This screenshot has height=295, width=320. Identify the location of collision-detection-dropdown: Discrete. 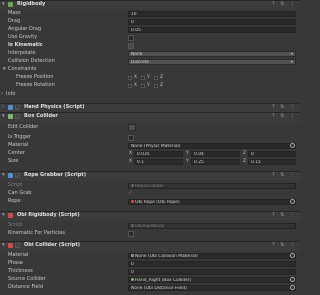
(212, 62).